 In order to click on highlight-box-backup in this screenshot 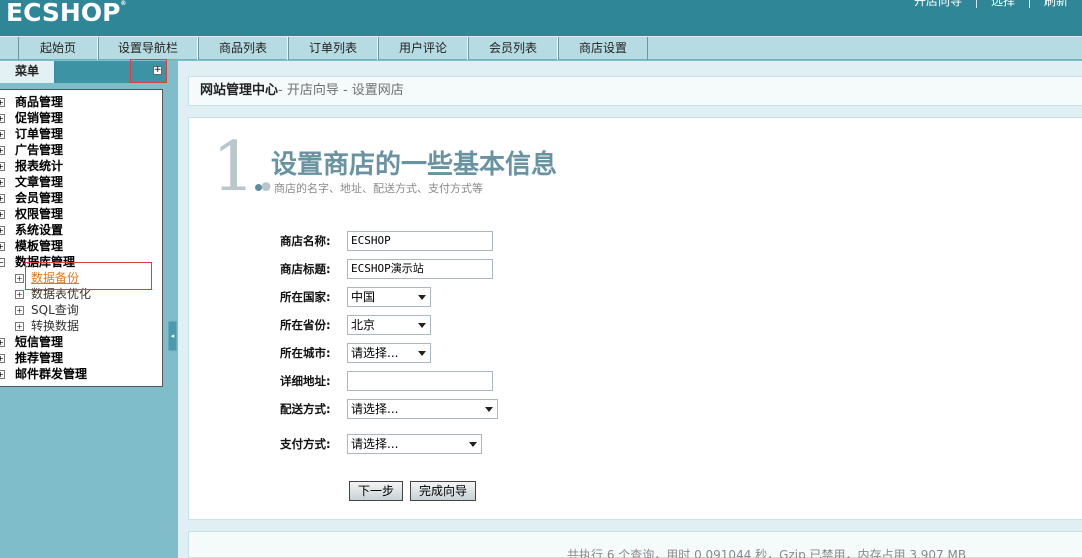, I will do `click(88, 276)`.